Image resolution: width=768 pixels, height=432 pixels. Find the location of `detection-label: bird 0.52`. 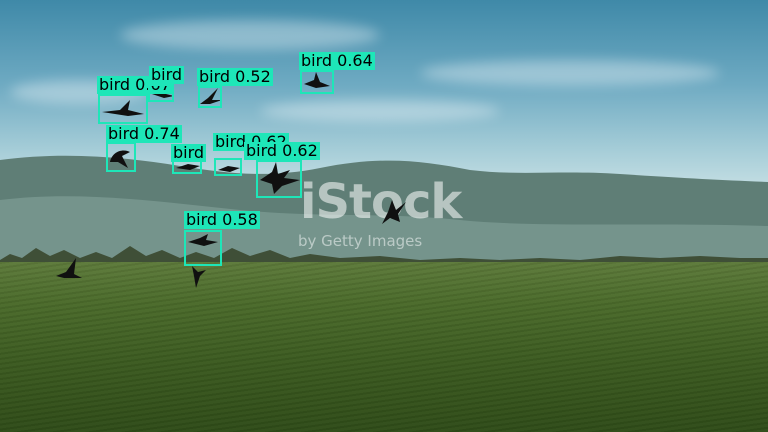

detection-label: bird 0.52 is located at coordinates (235, 77).